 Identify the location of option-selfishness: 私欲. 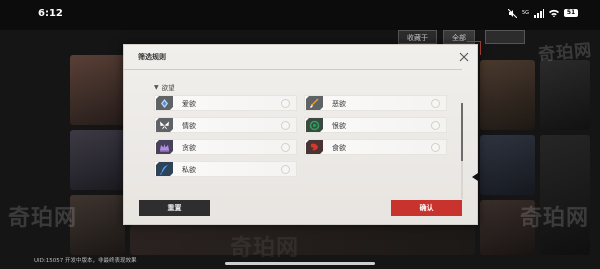
(225, 169).